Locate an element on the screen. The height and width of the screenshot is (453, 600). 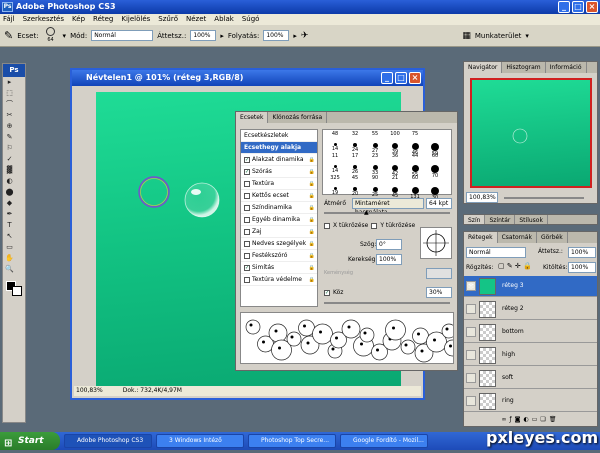
link-icon: ∞ is located at coordinates (506, 419).